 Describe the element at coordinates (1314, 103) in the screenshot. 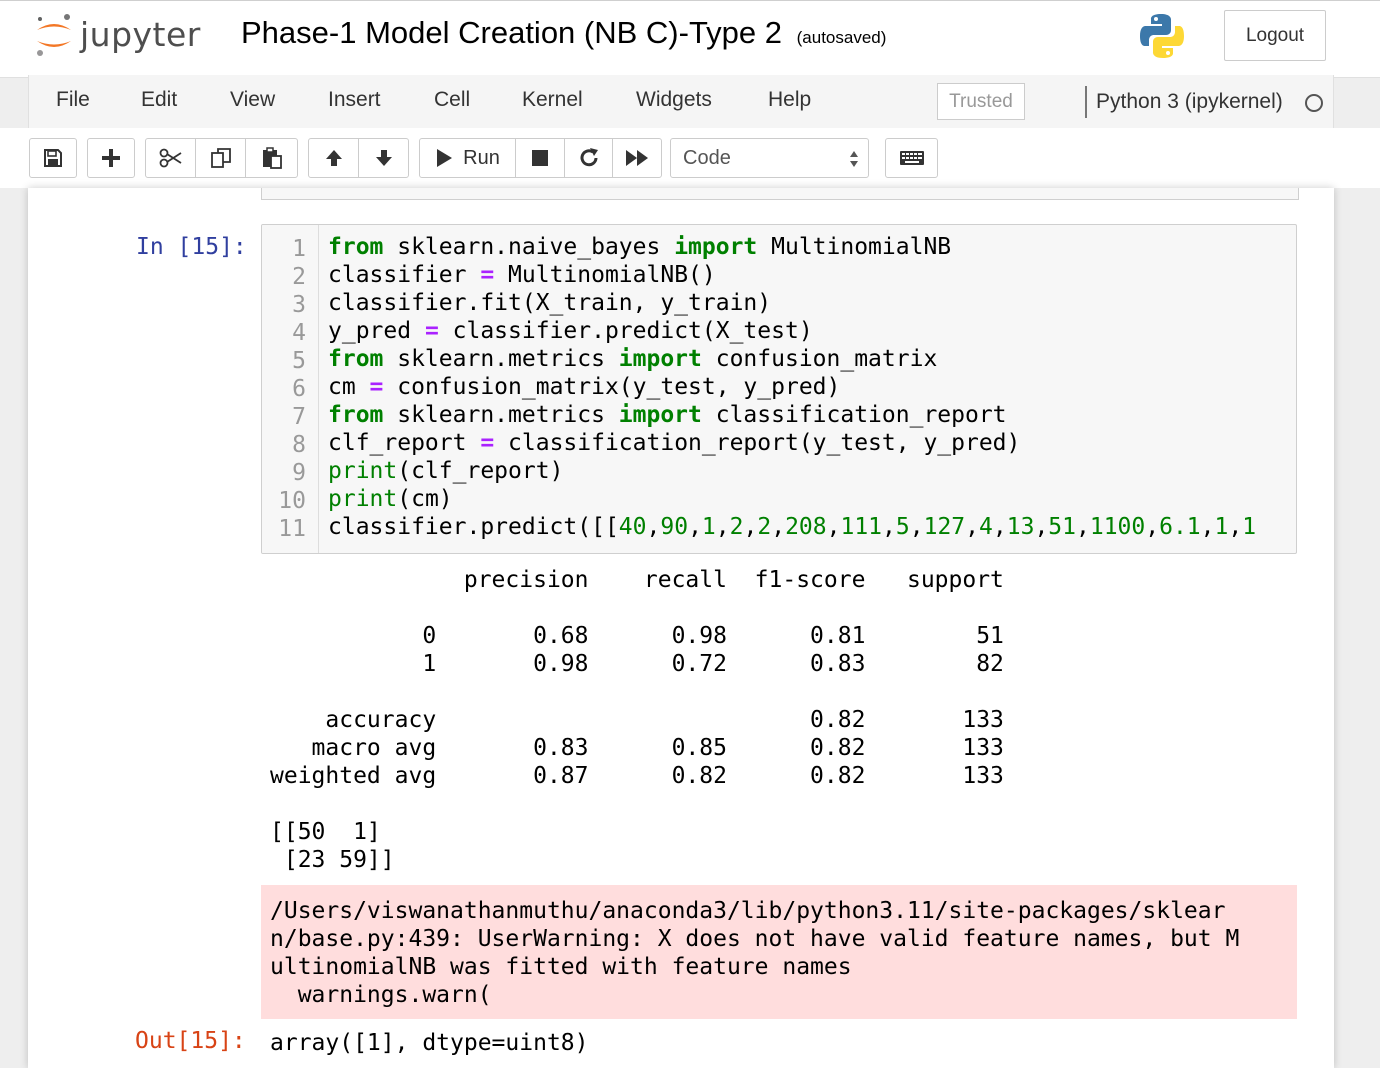

I see `kernel-idle-icon` at that location.